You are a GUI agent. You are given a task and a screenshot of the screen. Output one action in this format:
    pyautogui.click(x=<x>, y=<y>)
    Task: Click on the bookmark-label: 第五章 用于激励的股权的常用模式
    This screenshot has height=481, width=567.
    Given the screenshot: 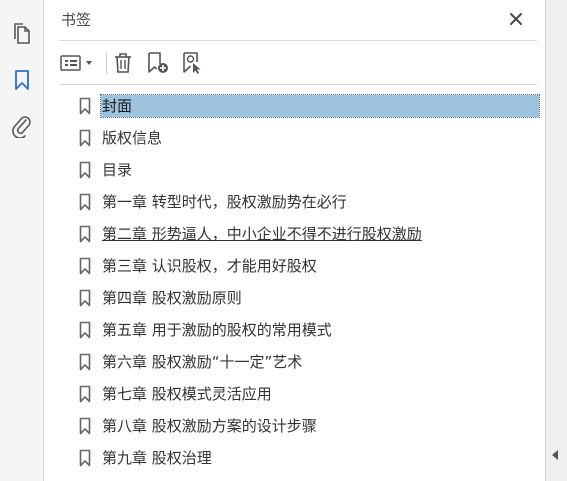 What is the action you would take?
    pyautogui.click(x=217, y=330)
    